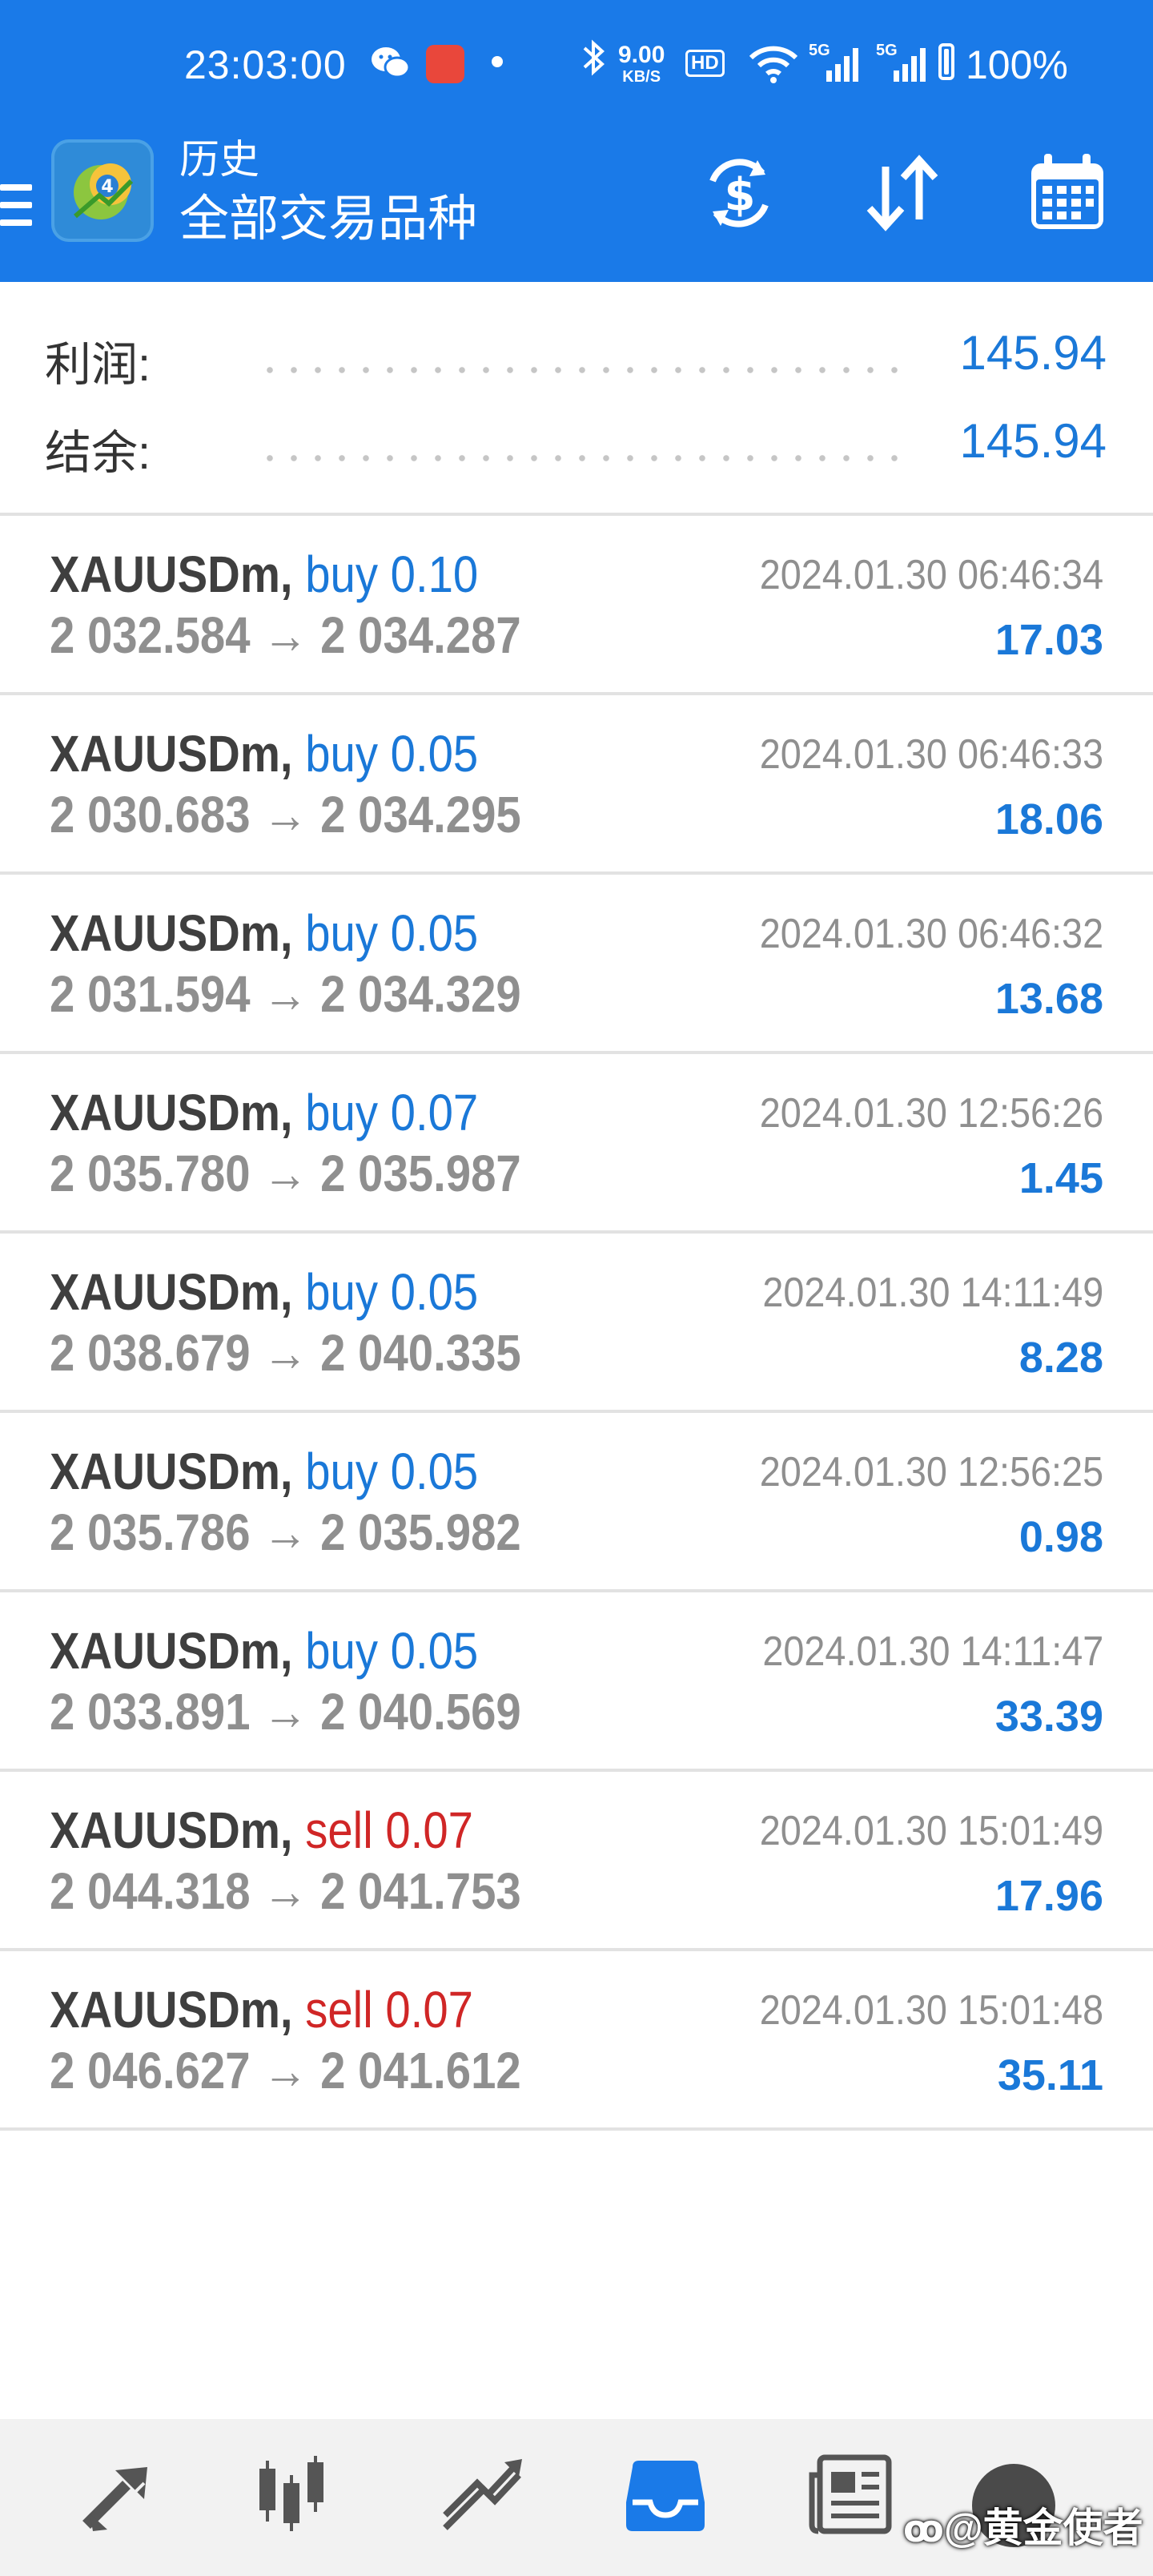 This screenshot has height=2576, width=1153. I want to click on profit-label: 利润:, so click(98, 365).